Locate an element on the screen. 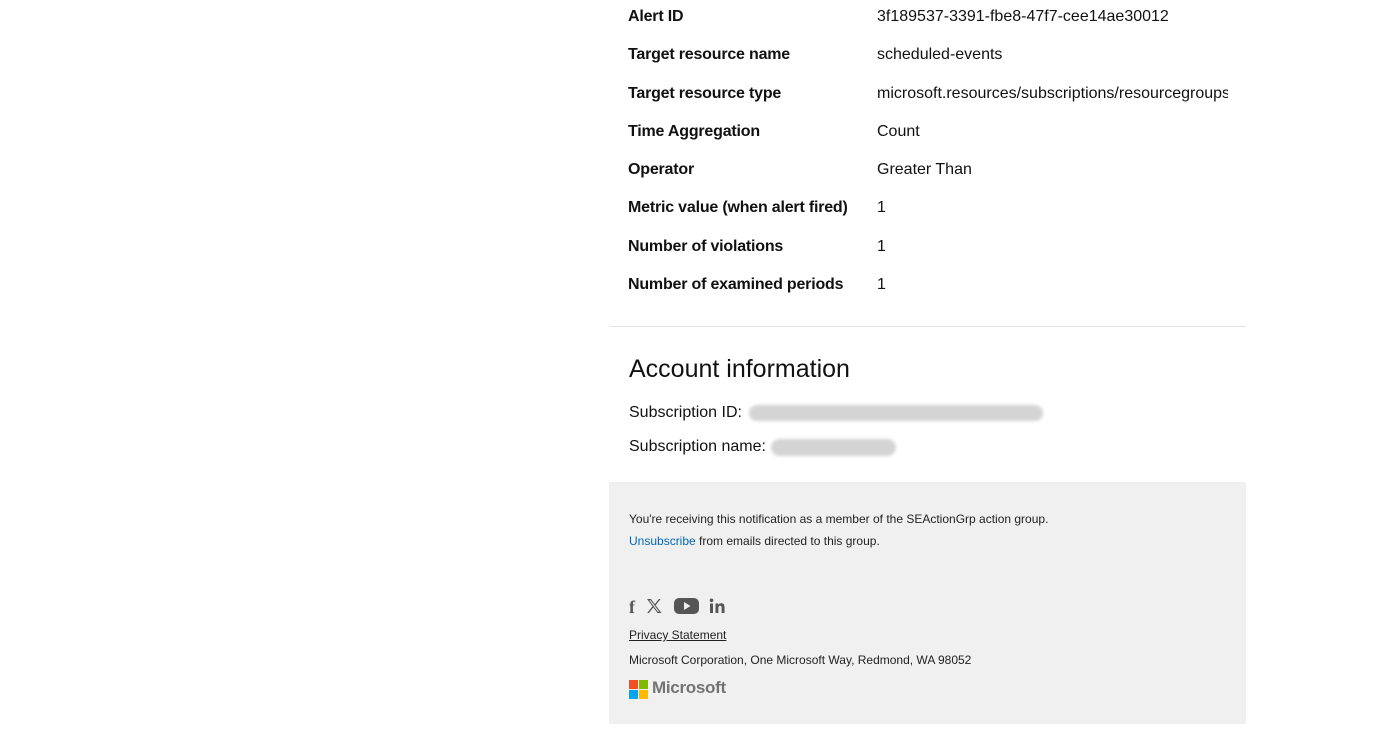 The height and width of the screenshot is (731, 1388). detail-value: Greater Than is located at coordinates (924, 169).